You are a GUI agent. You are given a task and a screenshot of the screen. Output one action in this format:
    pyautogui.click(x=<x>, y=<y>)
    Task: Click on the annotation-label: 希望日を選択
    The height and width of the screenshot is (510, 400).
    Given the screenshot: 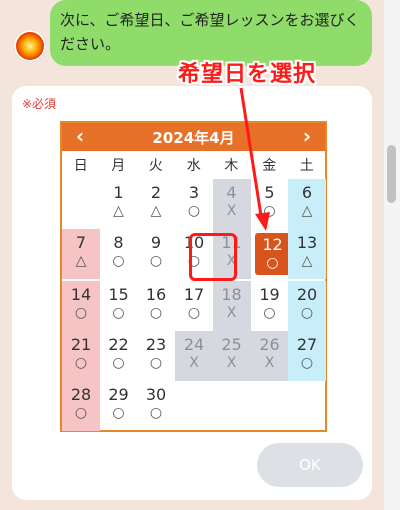 What is the action you would take?
    pyautogui.click(x=247, y=74)
    